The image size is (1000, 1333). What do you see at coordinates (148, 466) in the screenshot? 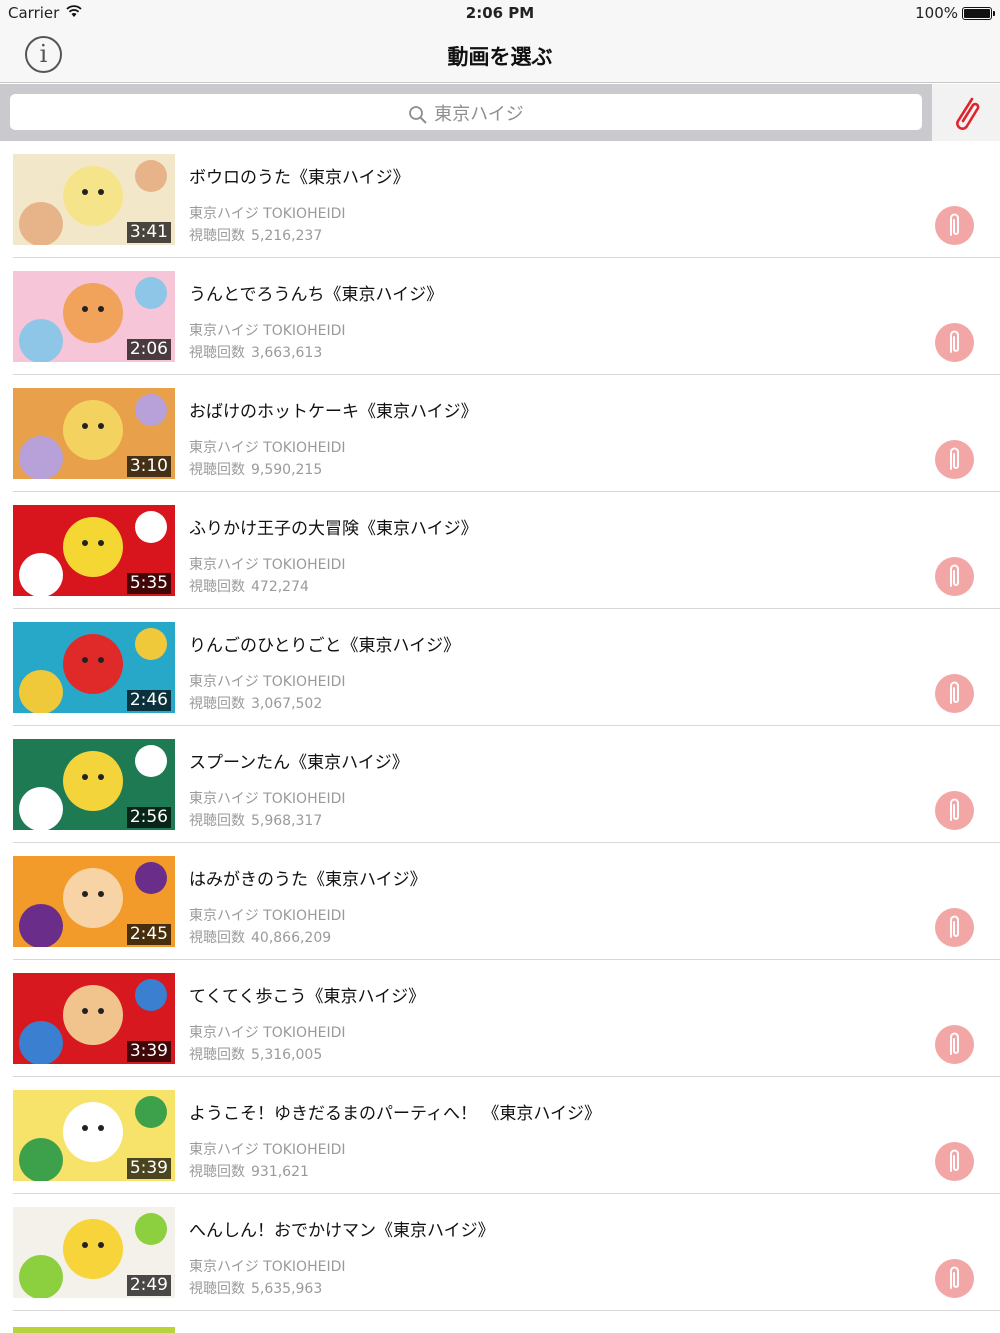
I see `video-duration: 3:10` at bounding box center [148, 466].